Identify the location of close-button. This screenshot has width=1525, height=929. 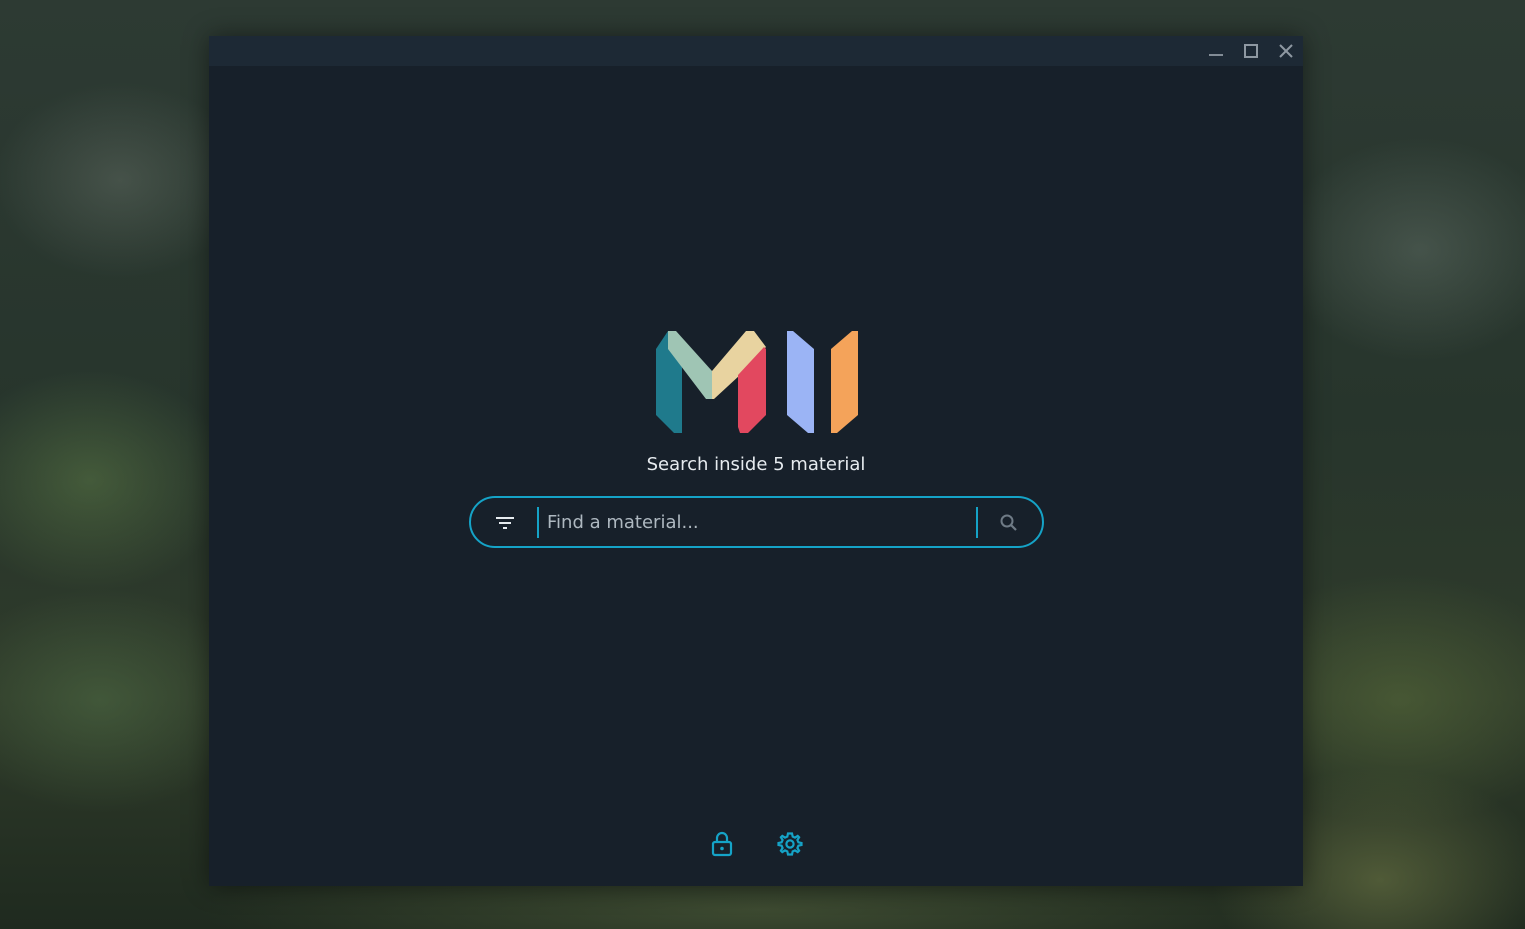
(1286, 51).